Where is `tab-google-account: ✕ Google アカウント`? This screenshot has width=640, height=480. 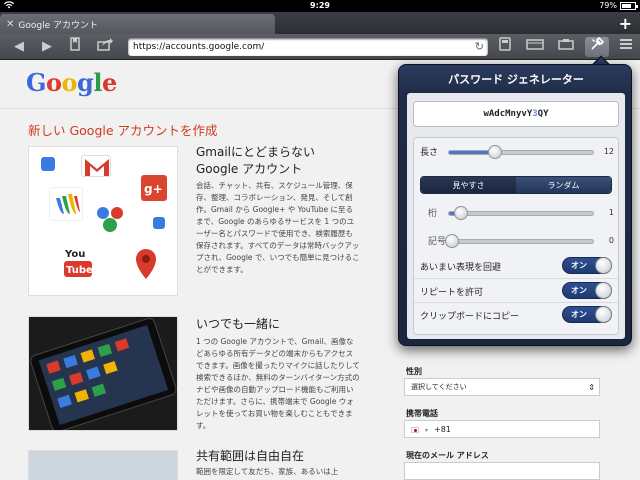 tab-google-account: ✕ Google アカウント is located at coordinates (137, 24).